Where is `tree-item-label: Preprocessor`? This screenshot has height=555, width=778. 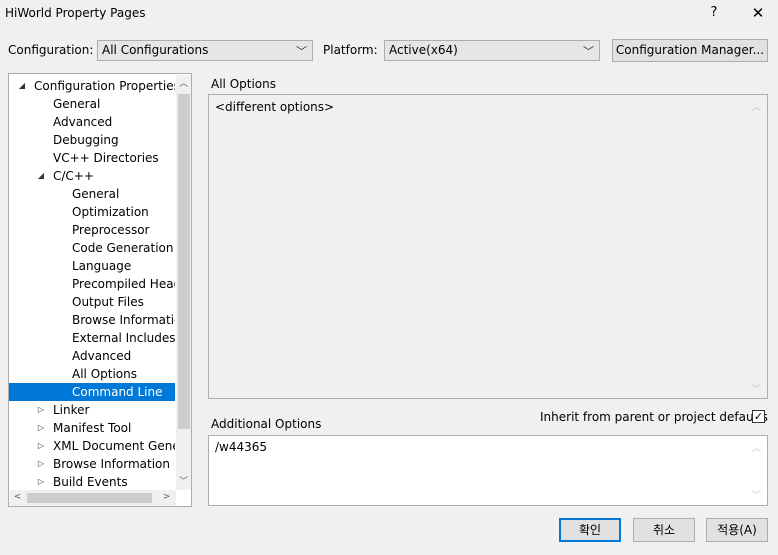
tree-item-label: Preprocessor is located at coordinates (111, 230).